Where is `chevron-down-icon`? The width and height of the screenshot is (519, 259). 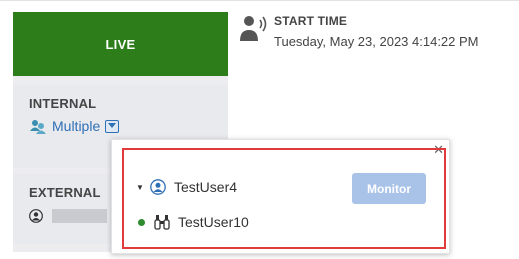
chevron-down-icon is located at coordinates (112, 125).